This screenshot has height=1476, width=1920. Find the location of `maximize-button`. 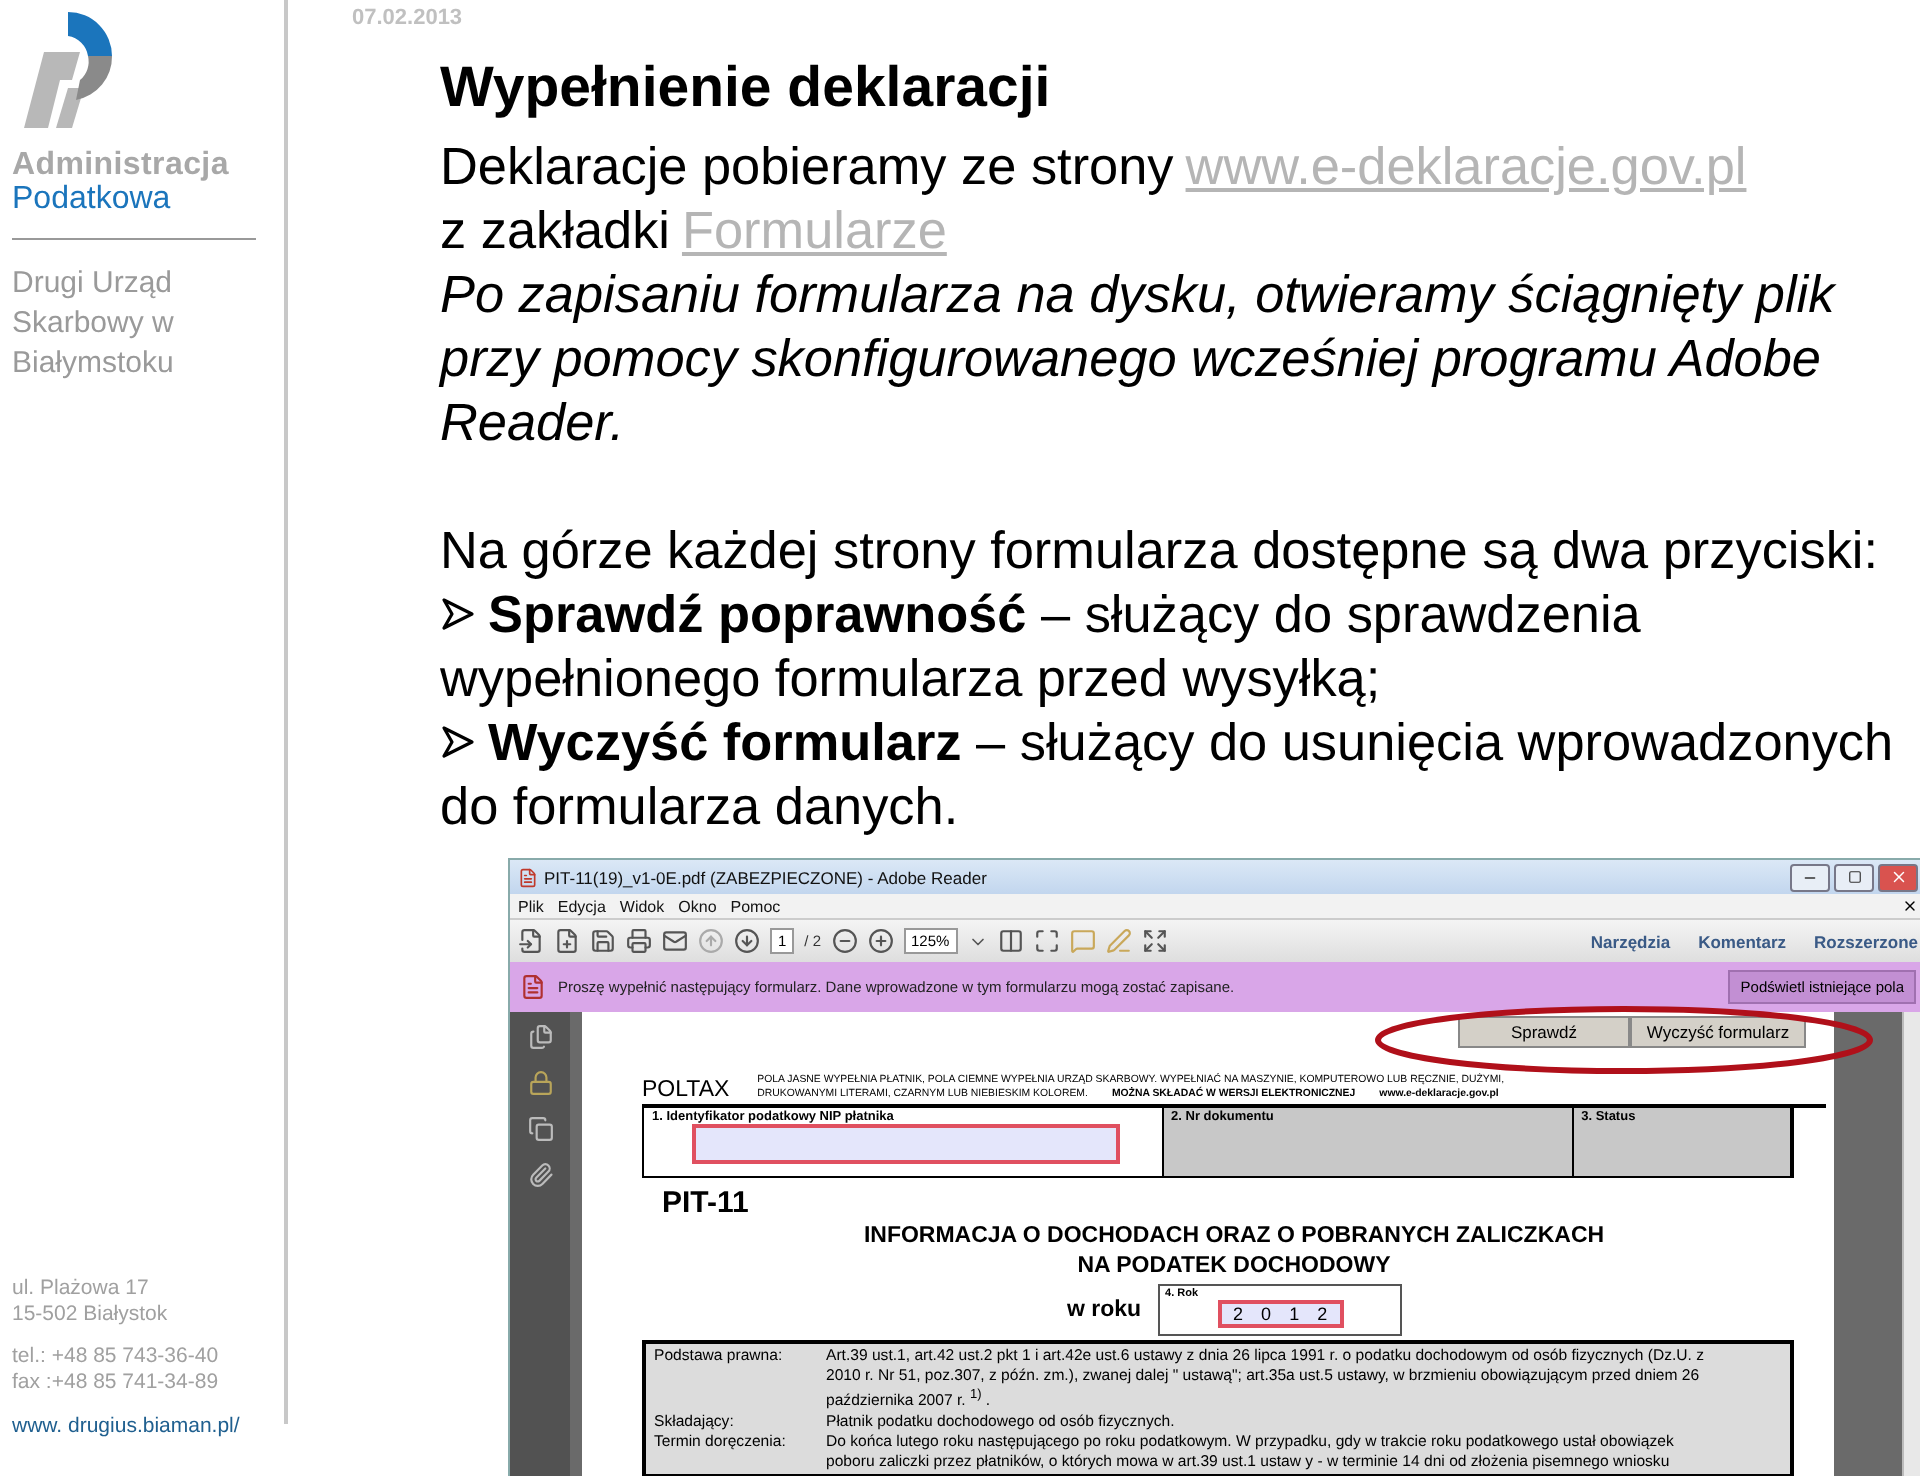

maximize-button is located at coordinates (1854, 877).